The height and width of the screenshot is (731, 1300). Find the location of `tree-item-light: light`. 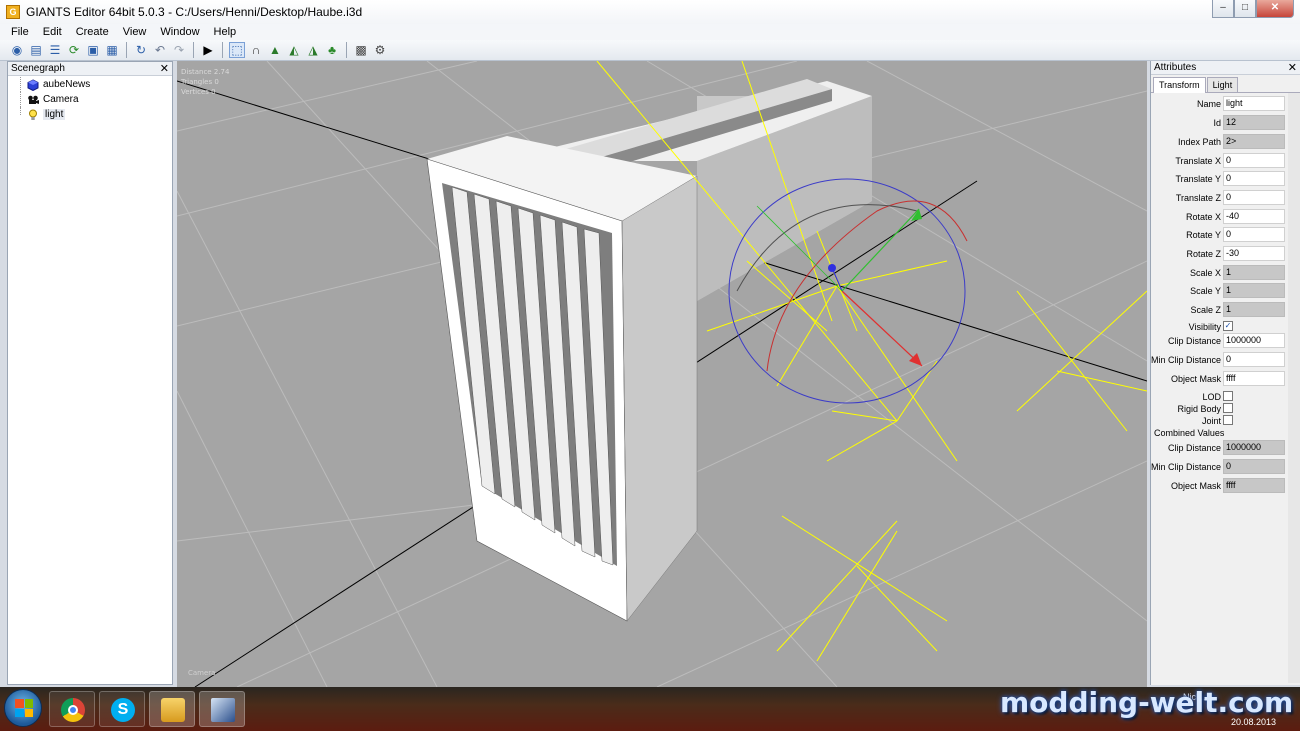

tree-item-light: light is located at coordinates (90, 114).